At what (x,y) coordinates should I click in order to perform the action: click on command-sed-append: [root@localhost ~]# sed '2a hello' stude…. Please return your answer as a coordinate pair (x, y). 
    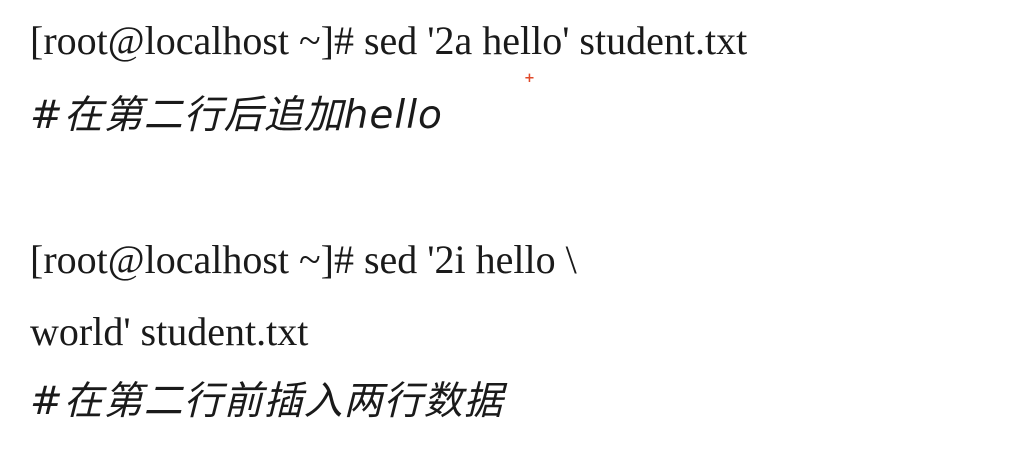
    Looking at the image, I should click on (389, 40).